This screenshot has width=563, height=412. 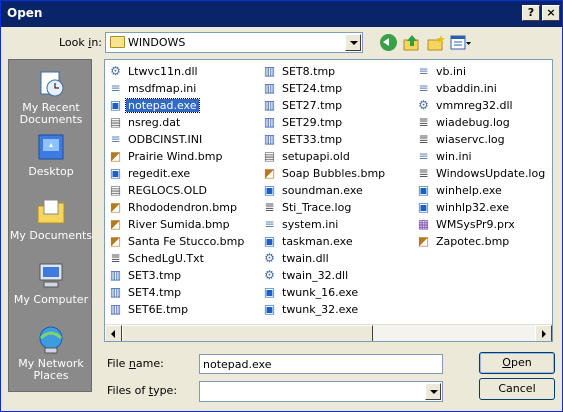 I want to click on up-folder-button, so click(x=412, y=43).